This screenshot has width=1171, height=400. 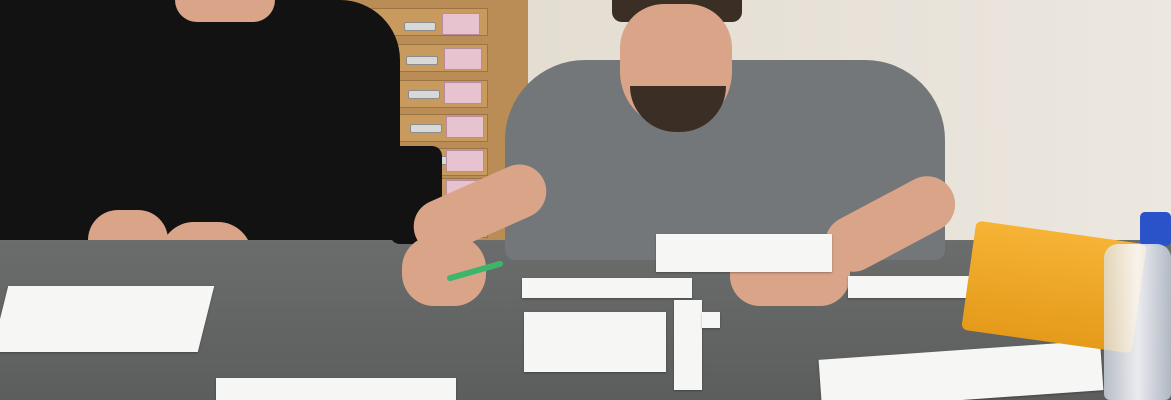 I want to click on bottle-cap, so click(x=1155, y=229).